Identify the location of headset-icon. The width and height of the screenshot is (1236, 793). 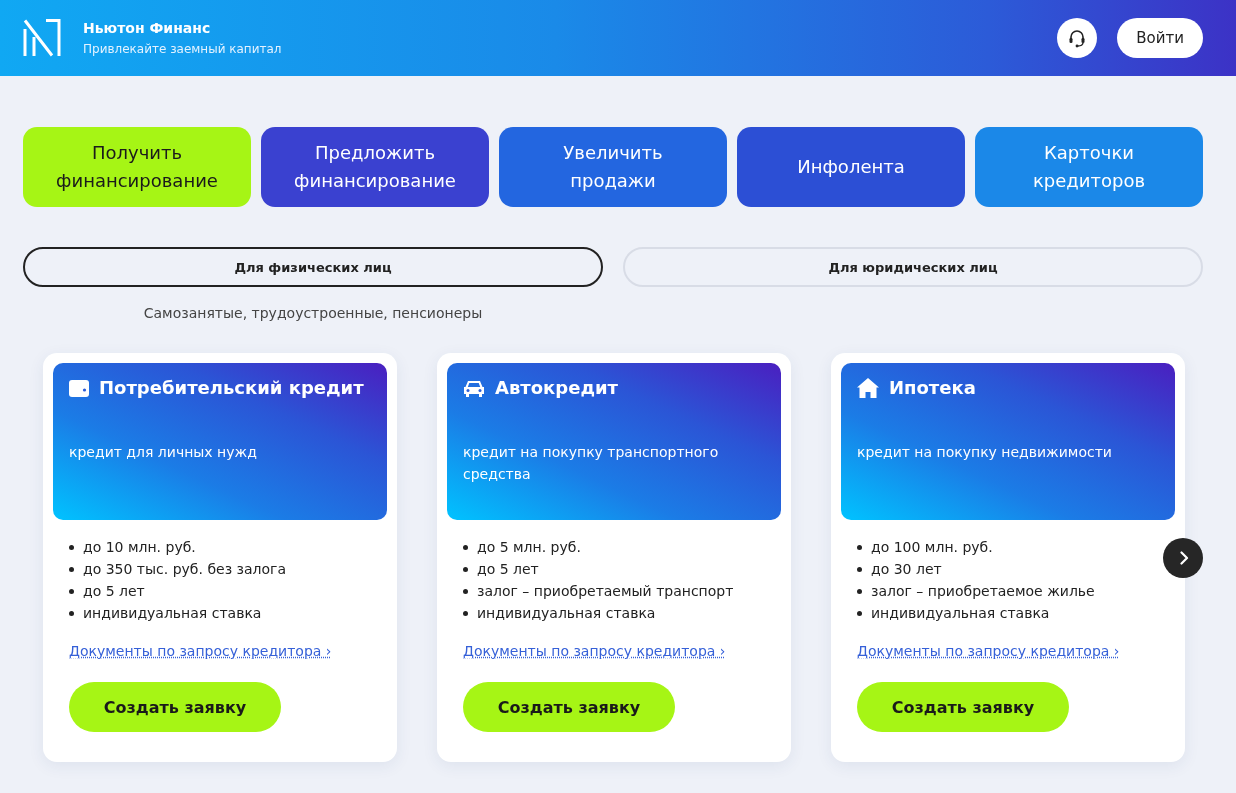
(1077, 38).